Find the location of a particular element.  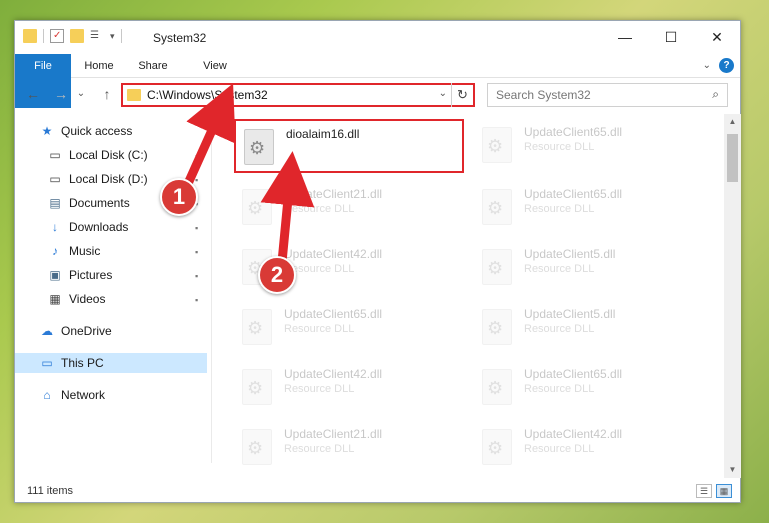

ribbon-tabs: File Home Share View ⌄ ? is located at coordinates (377, 81).